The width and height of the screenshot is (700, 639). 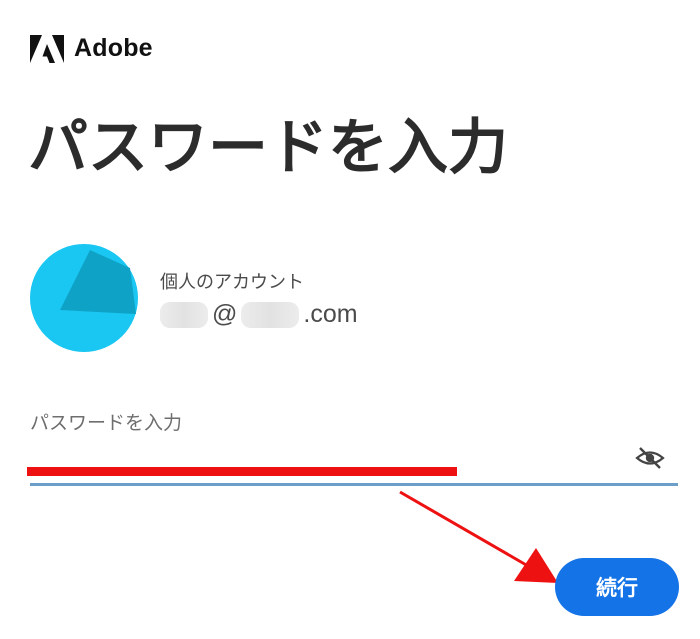 I want to click on password-label: パスワードを入力, so click(x=106, y=423).